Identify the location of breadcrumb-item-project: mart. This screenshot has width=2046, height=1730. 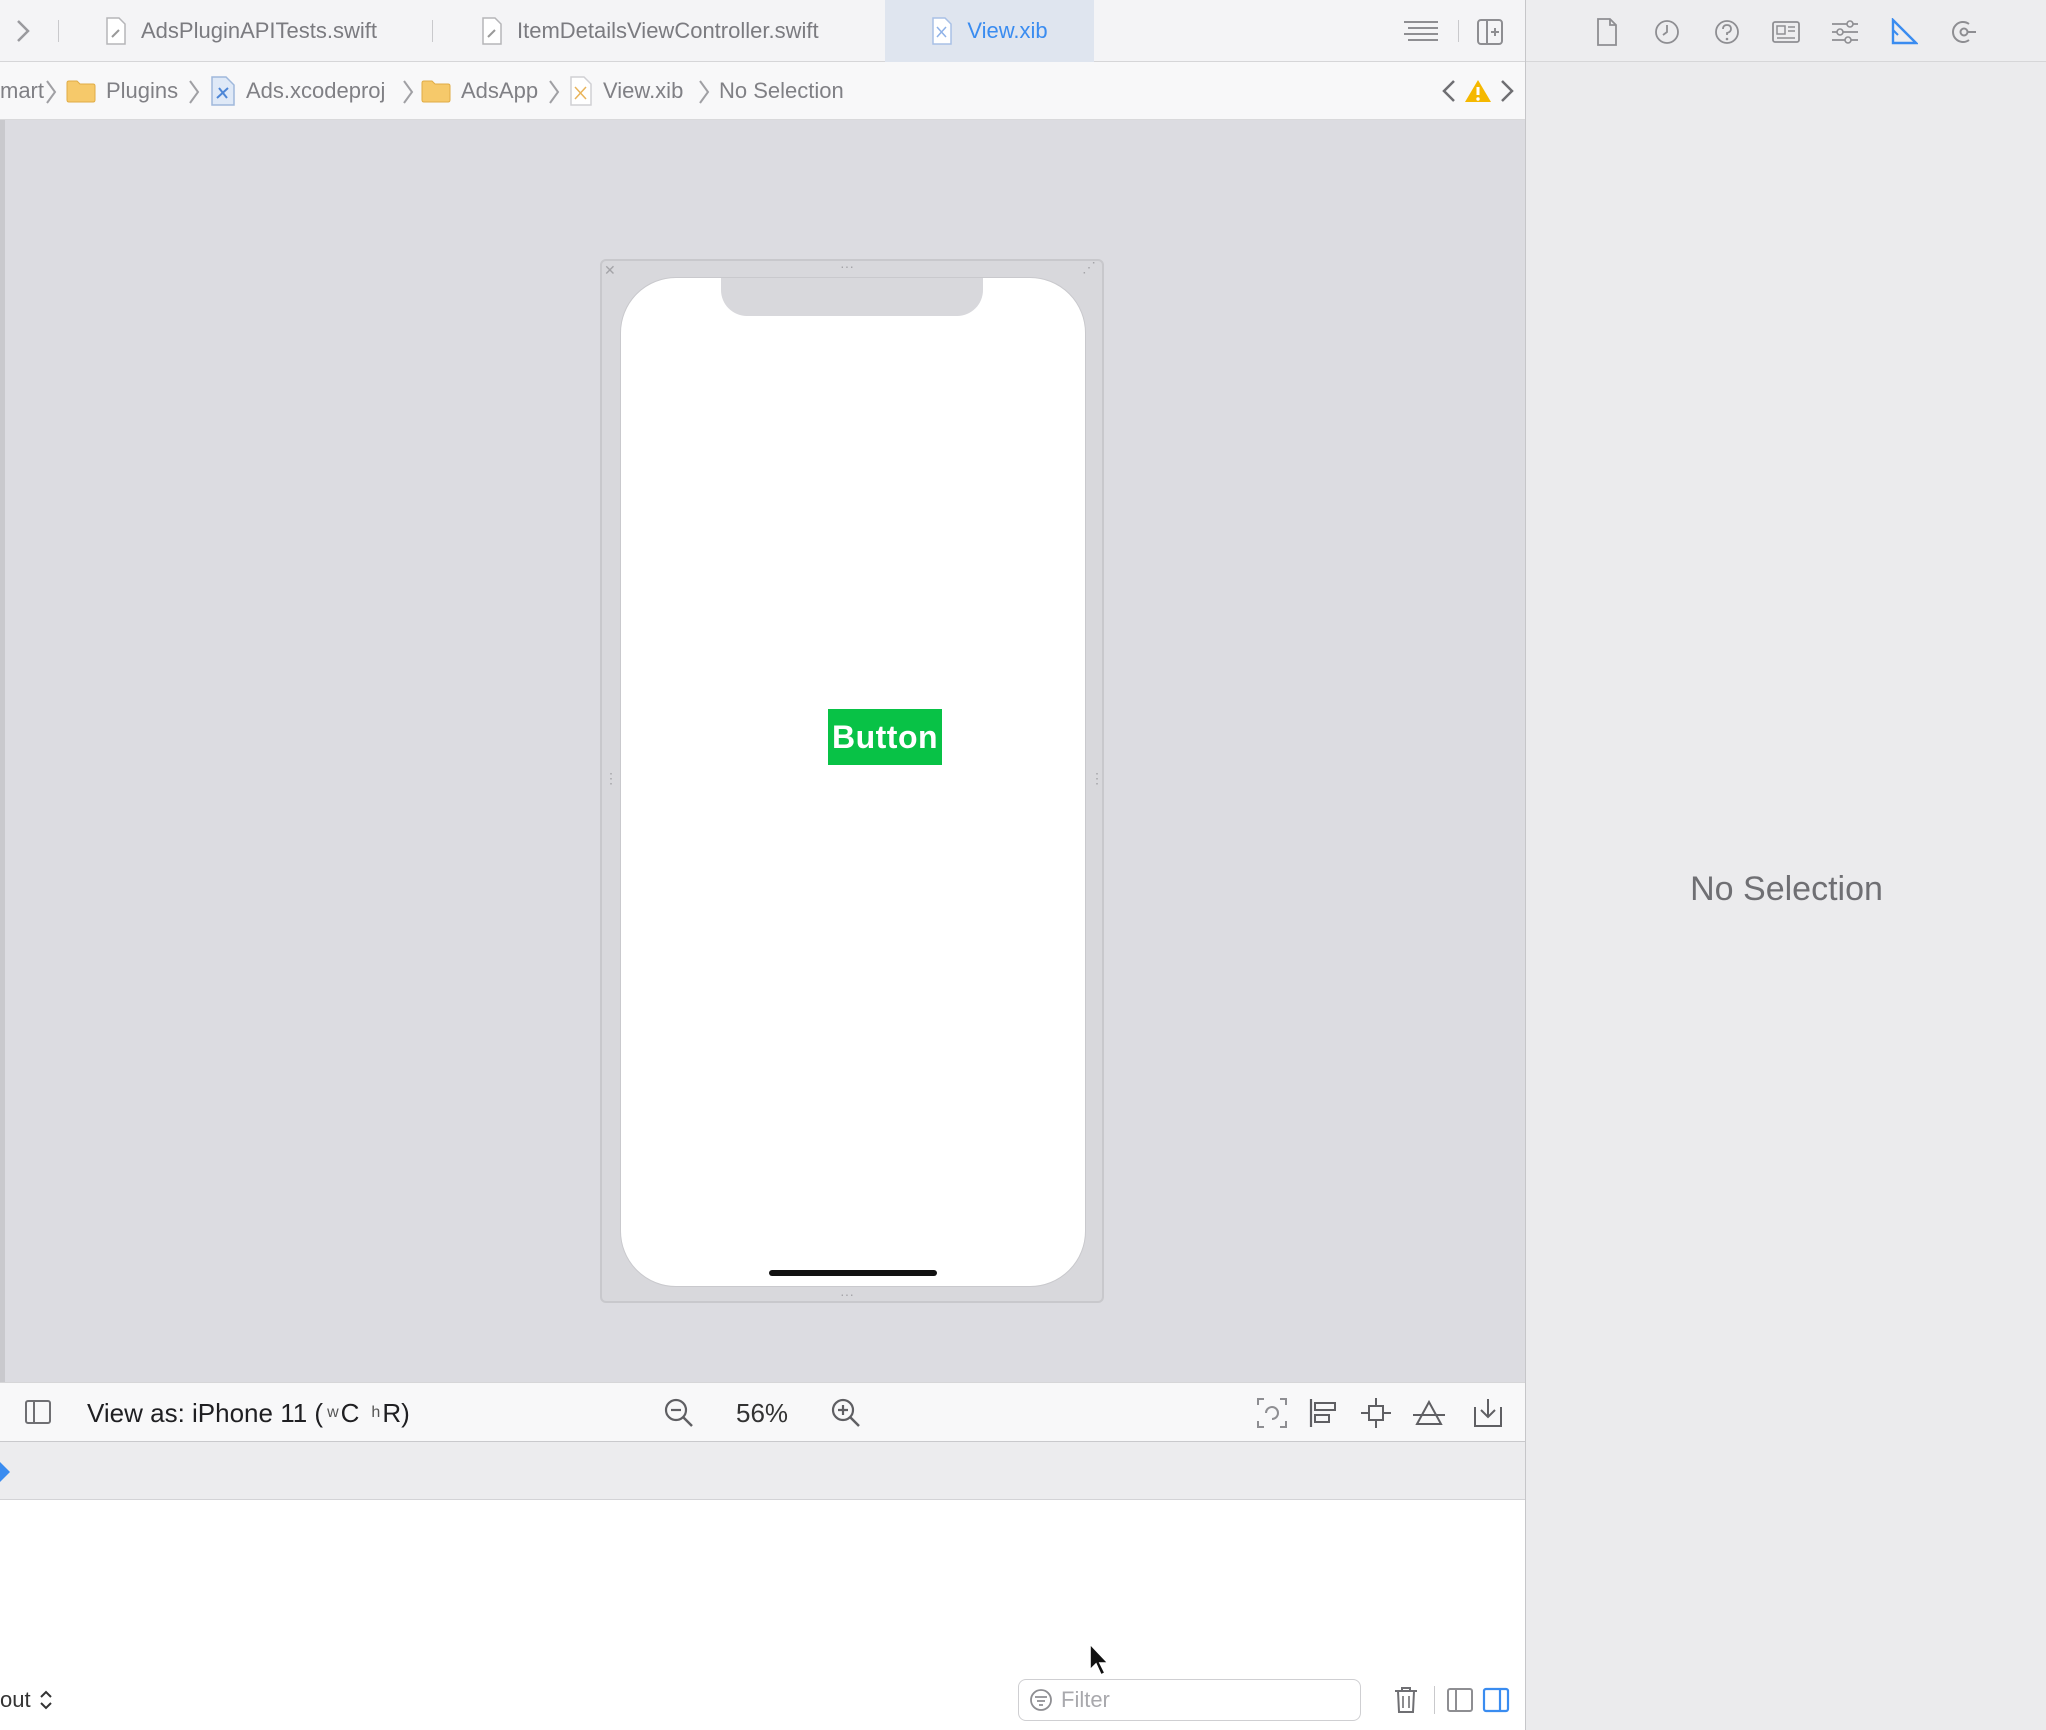
(22, 91).